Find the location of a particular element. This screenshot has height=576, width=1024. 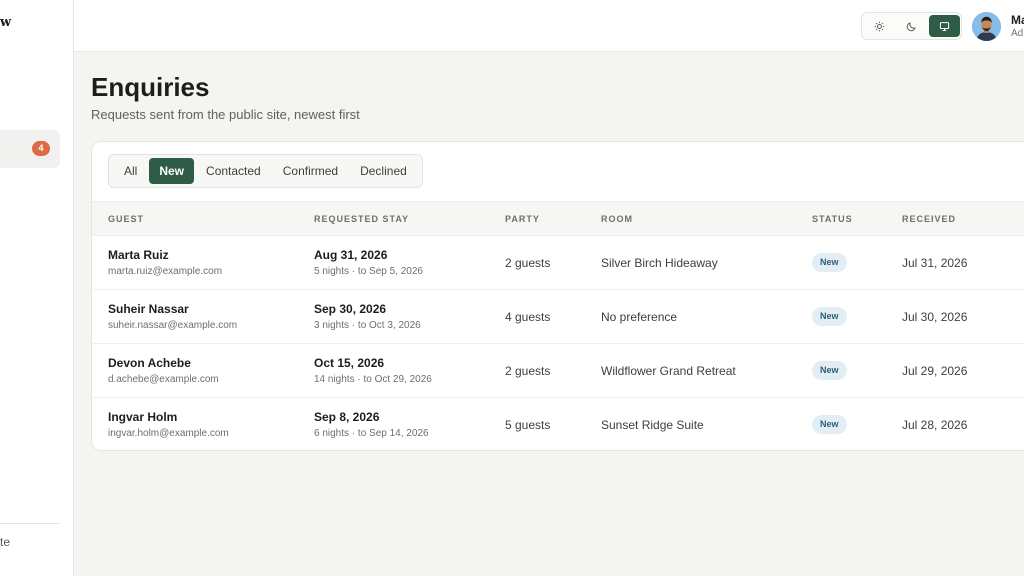

tab-declined: Declined is located at coordinates (383, 171).